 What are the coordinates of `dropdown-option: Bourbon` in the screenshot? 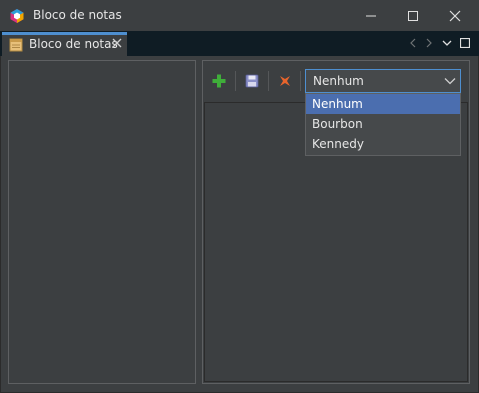 It's located at (383, 124).